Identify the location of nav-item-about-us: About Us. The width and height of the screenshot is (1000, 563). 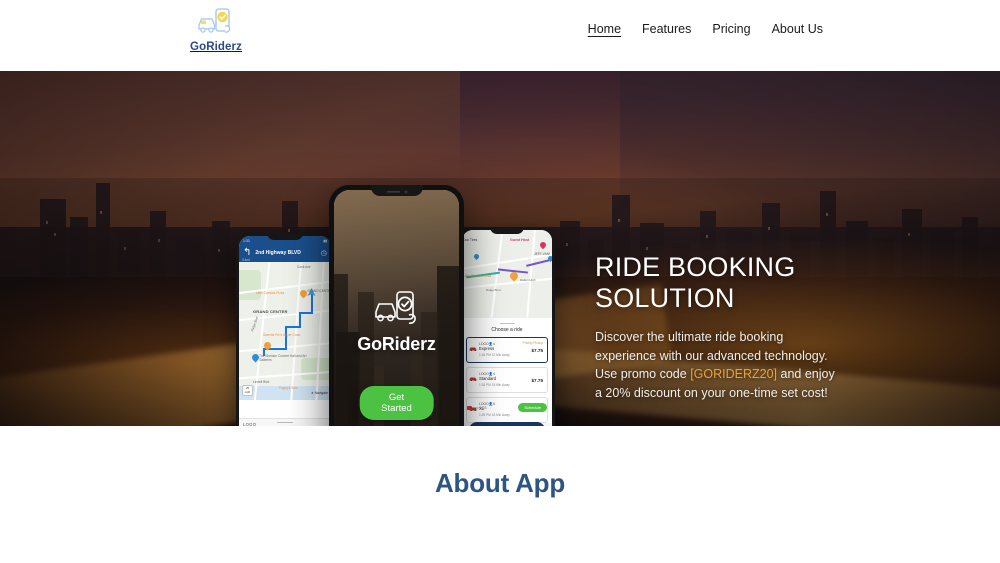
(797, 29).